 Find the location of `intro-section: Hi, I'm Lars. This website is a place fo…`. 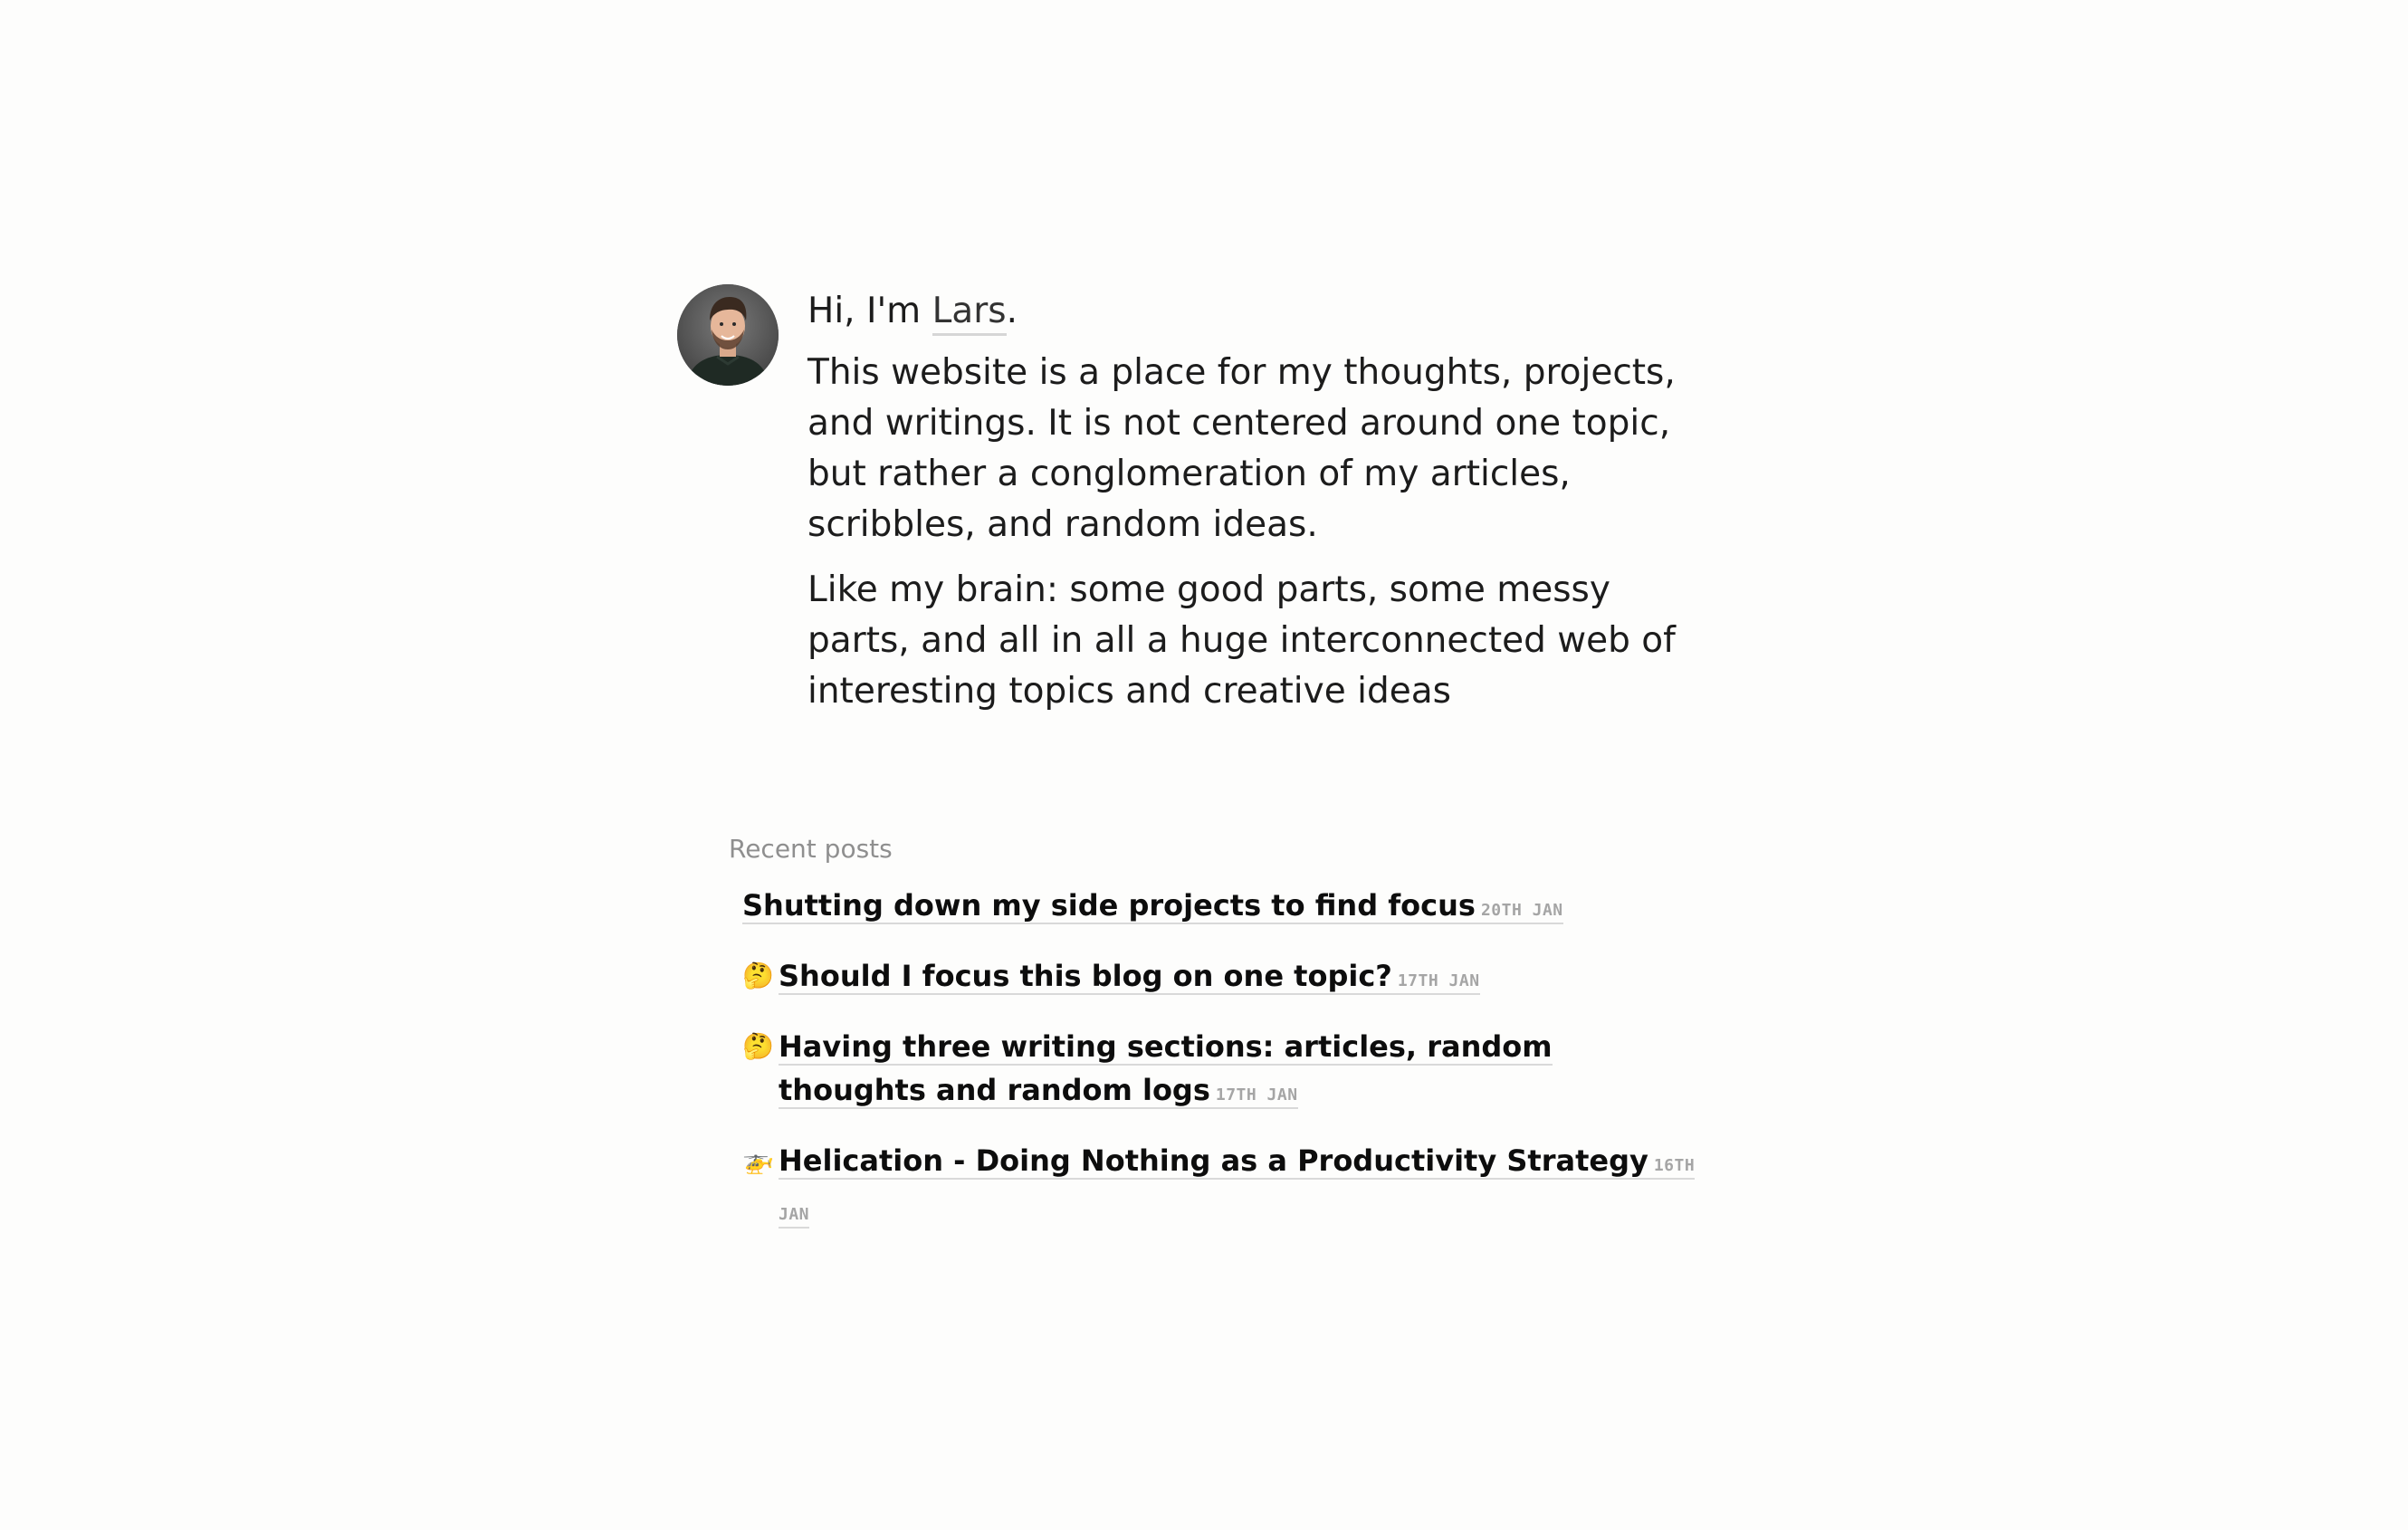

intro-section: Hi, I'm Lars. This website is a place fo… is located at coordinates (1193, 508).